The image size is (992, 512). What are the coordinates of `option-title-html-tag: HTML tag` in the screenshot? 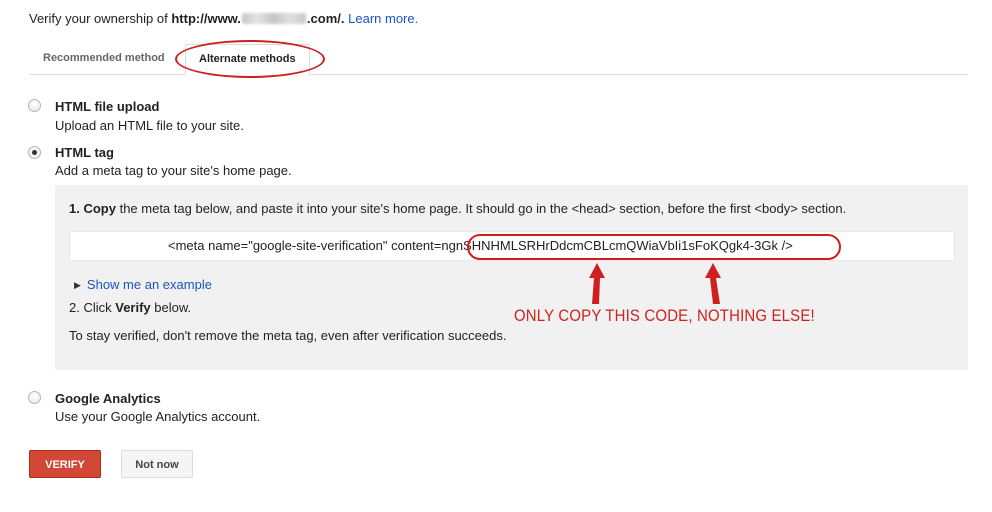 It's located at (84, 152).